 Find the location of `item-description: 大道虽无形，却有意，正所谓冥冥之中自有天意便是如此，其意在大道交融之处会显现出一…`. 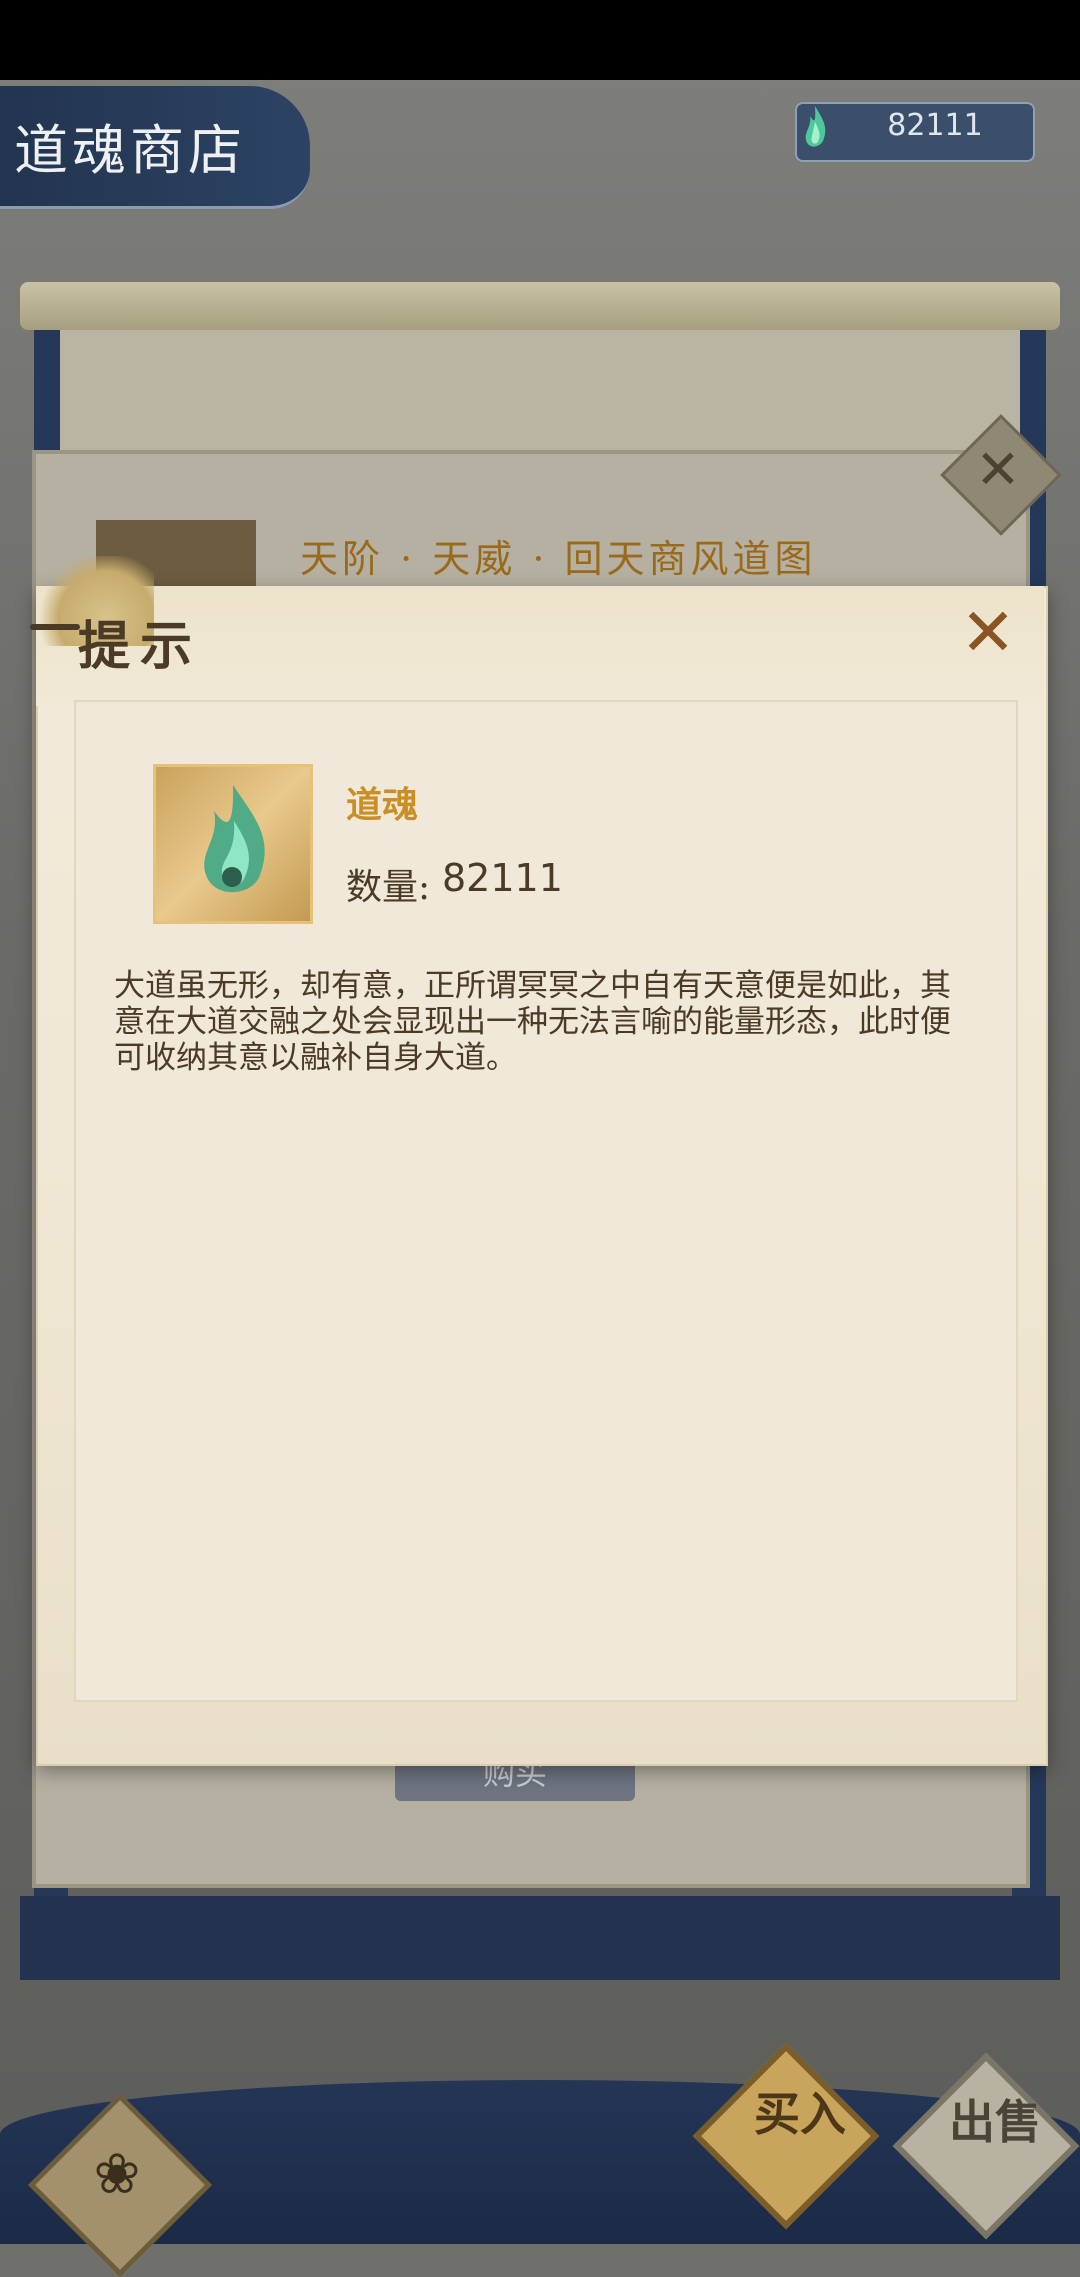

item-description: 大道虽无形，却有意，正所谓冥冥之中自有天意便是如此，其意在大道交融之处会显现出一… is located at coordinates (532, 1022).